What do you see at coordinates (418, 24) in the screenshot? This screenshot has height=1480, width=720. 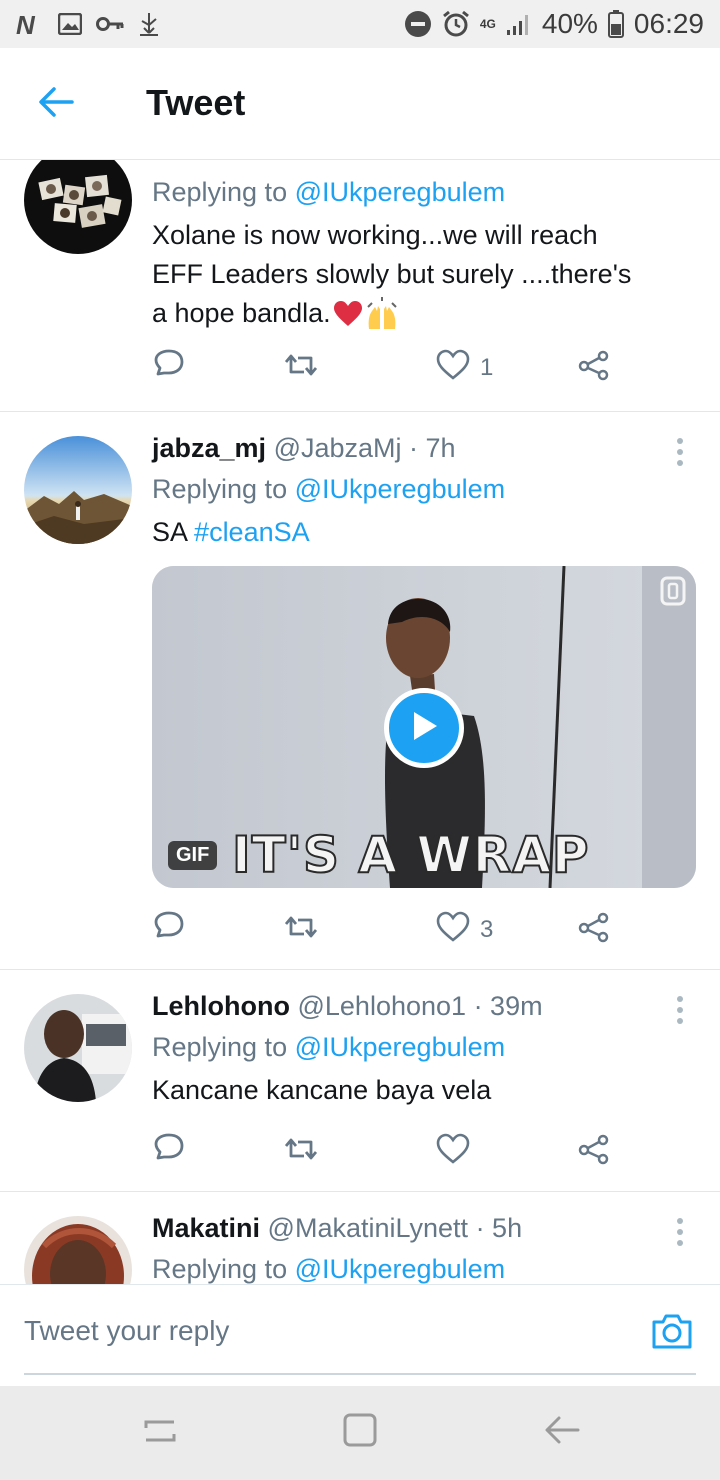 I see `do-not-disturb-icon` at bounding box center [418, 24].